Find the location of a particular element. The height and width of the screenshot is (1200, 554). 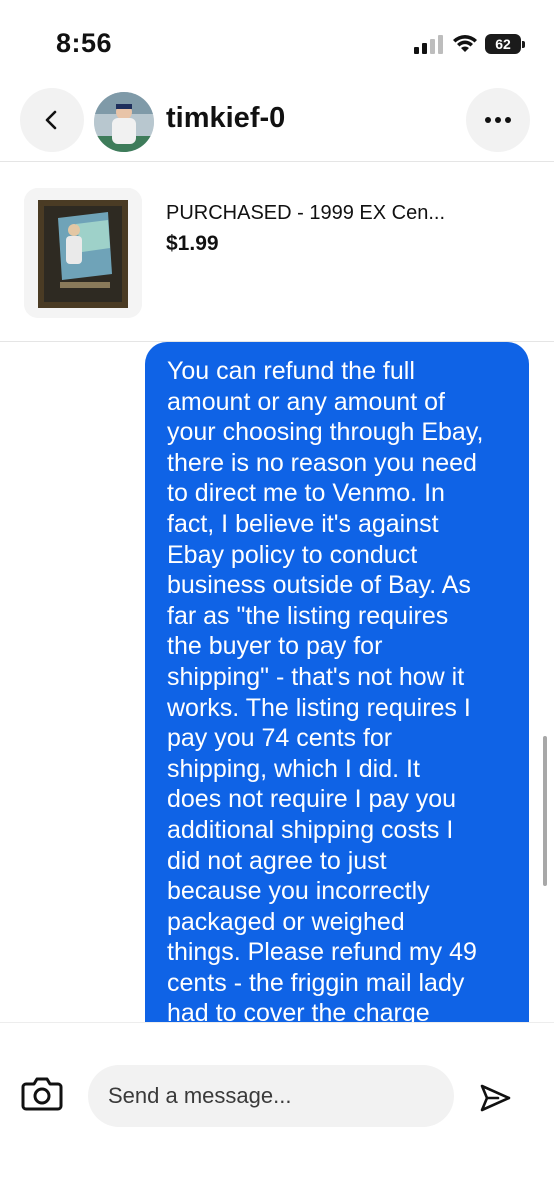

send-icon is located at coordinates (495, 1098).